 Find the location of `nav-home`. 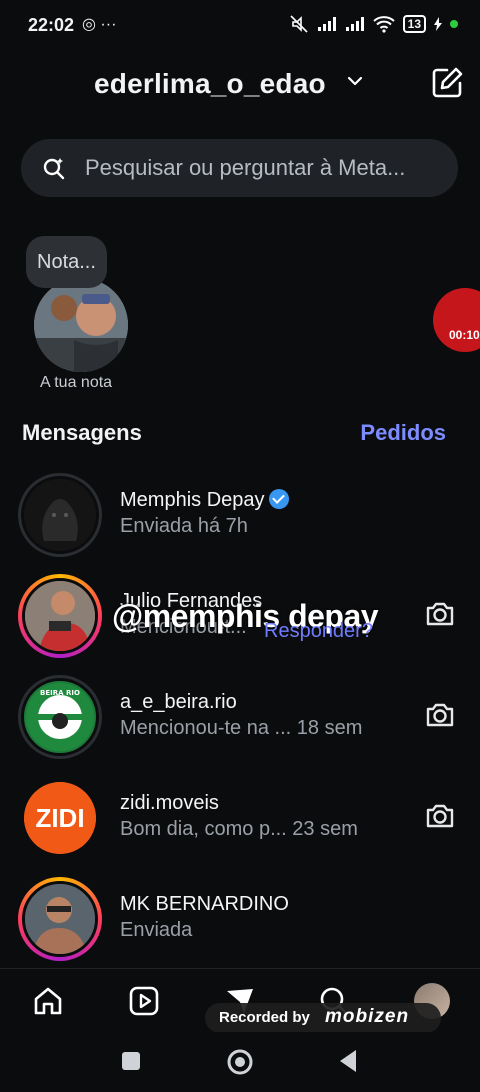

nav-home is located at coordinates (48, 1001).